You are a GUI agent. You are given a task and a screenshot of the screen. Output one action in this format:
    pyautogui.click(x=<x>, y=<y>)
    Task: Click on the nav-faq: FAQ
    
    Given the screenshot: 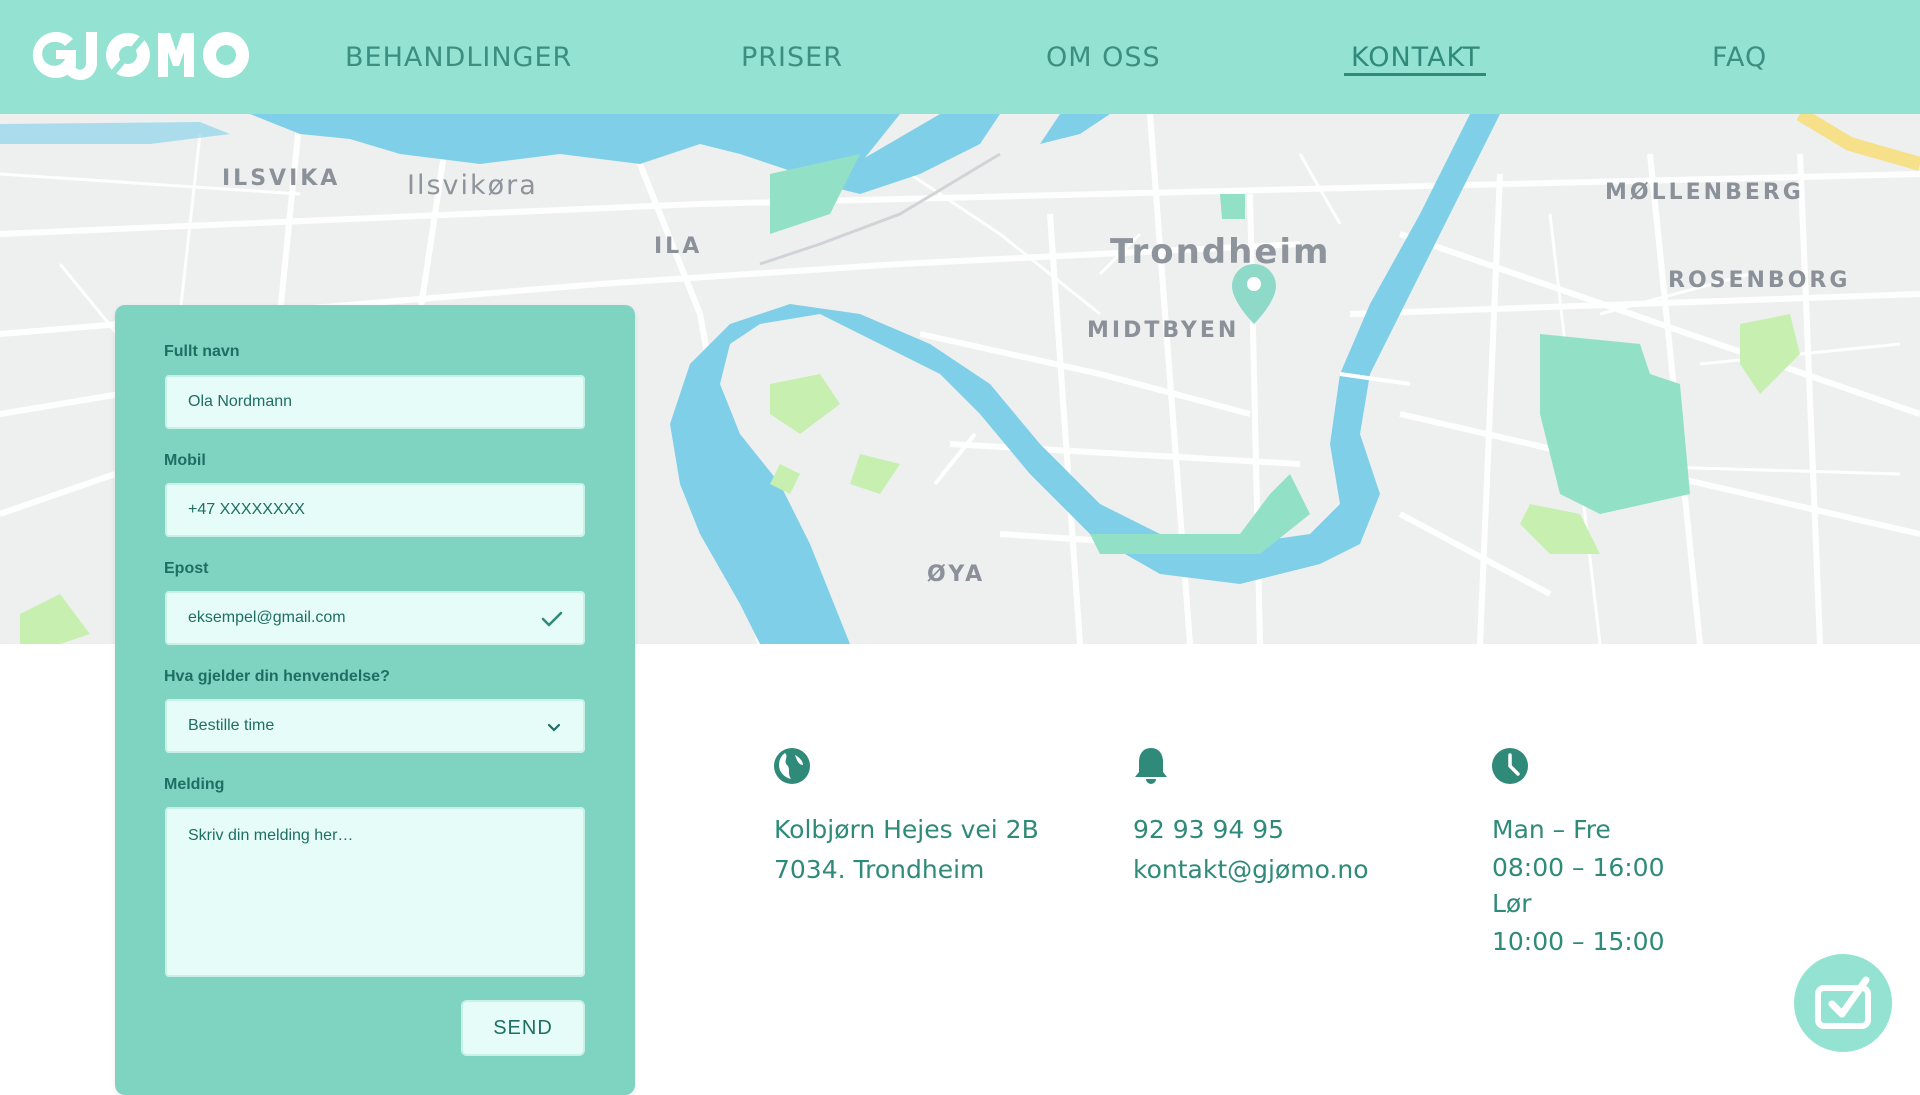 What is the action you would take?
    pyautogui.click(x=1739, y=57)
    